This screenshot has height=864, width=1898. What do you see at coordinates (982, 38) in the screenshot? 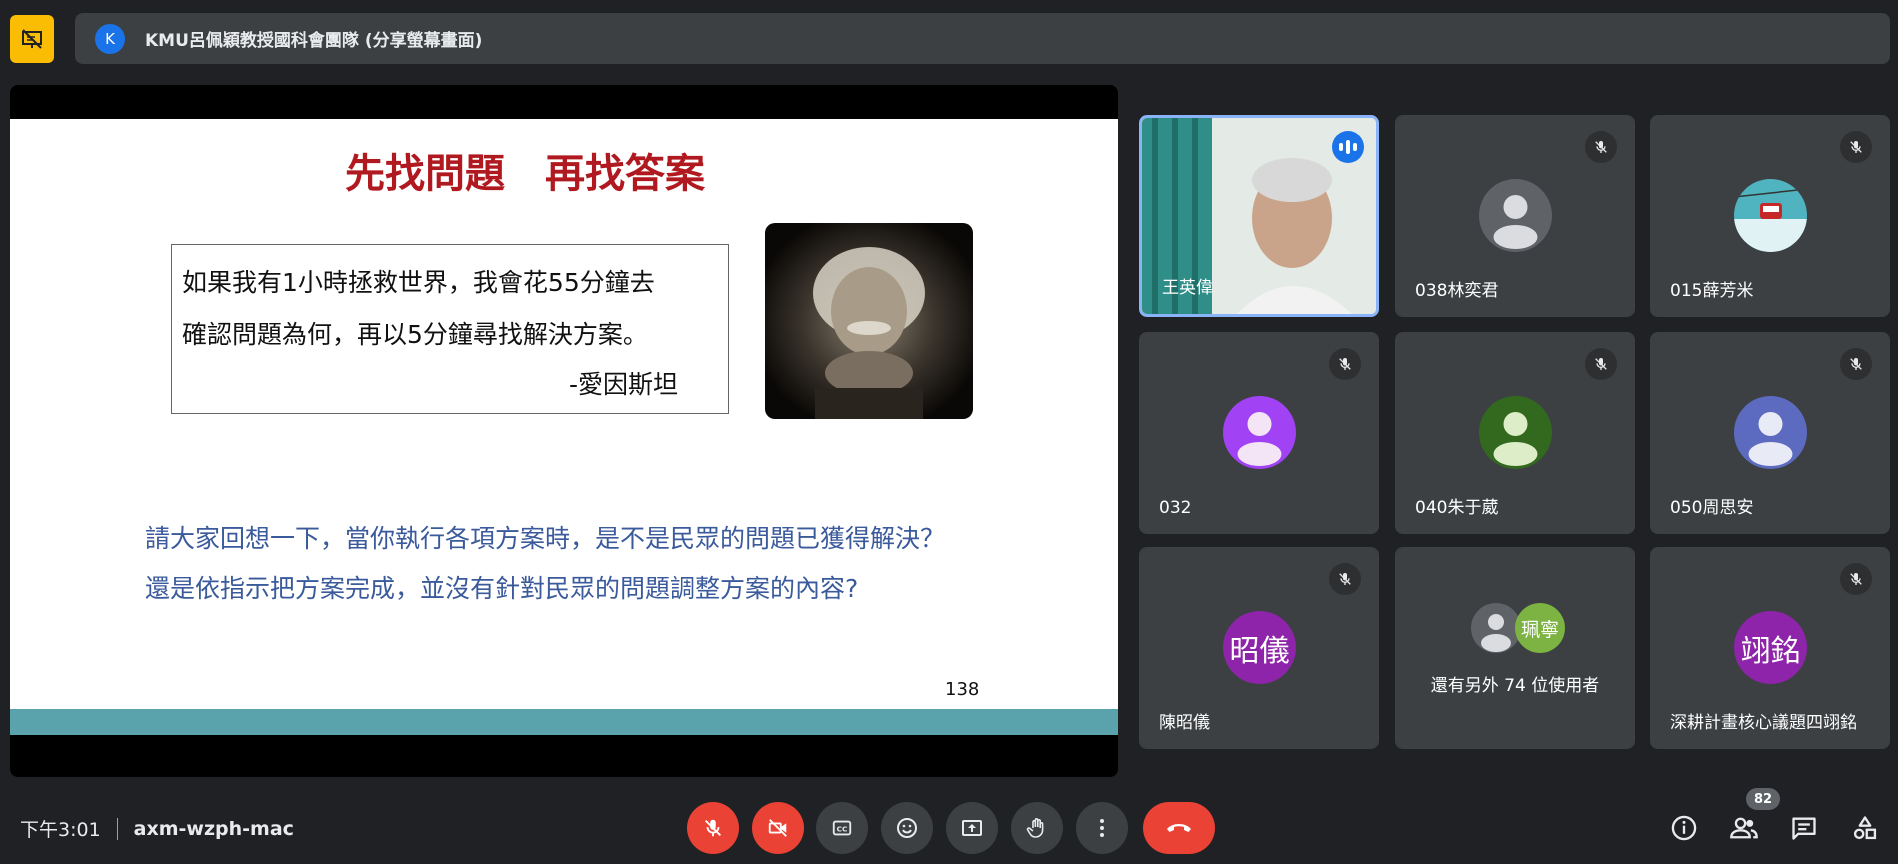
I see `presenter-bar: K KMU呂佩穎教授國科會團隊 (分享螢幕畫面)` at bounding box center [982, 38].